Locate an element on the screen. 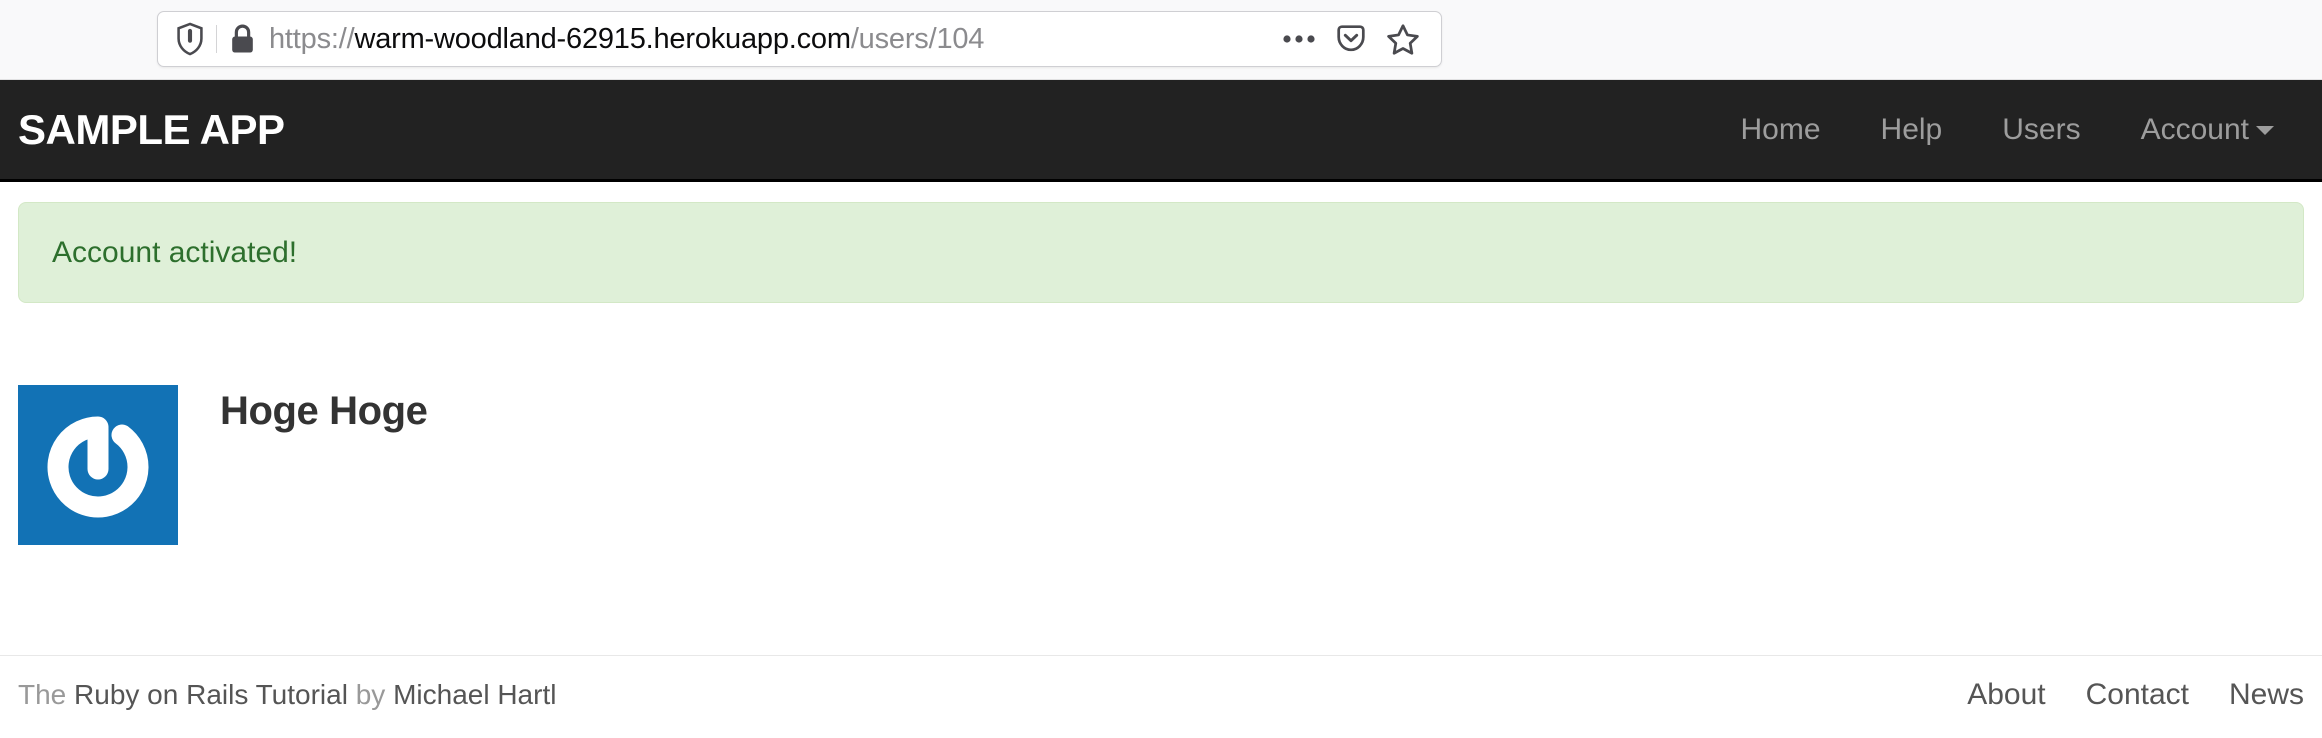 This screenshot has height=738, width=2322. page-actions-icon is located at coordinates (1299, 39).